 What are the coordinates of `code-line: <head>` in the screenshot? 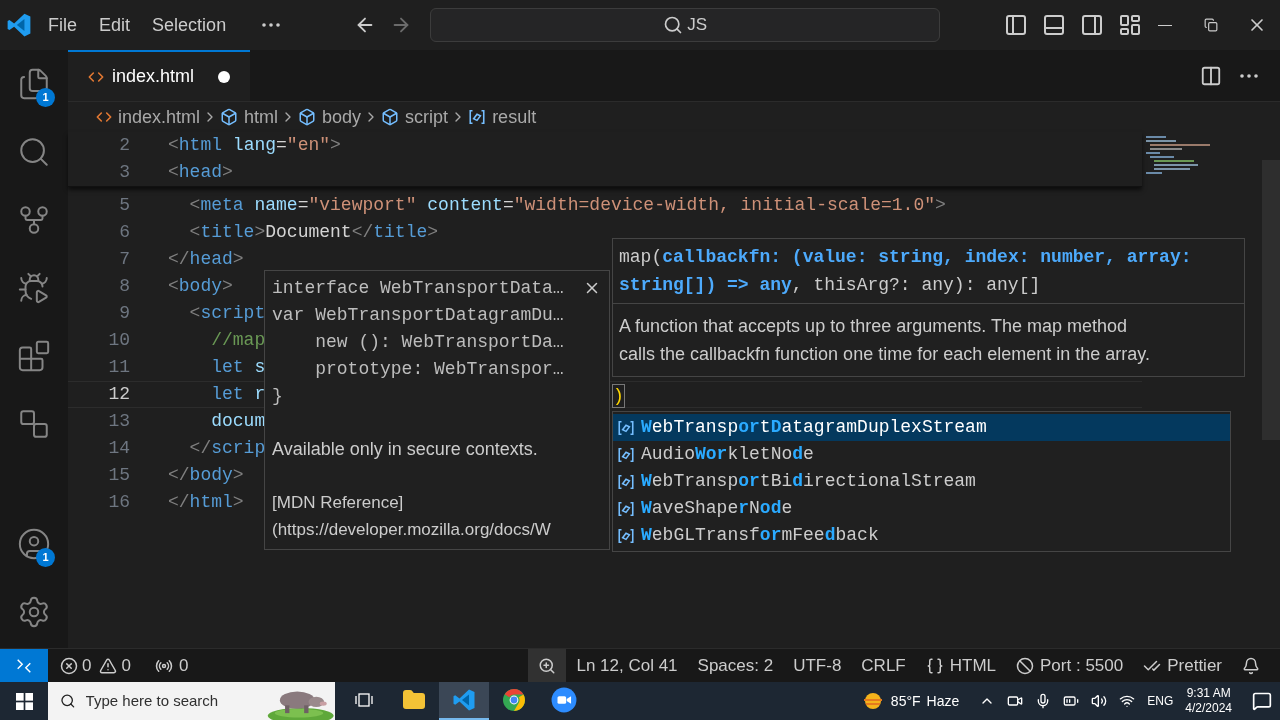 It's located at (200, 172).